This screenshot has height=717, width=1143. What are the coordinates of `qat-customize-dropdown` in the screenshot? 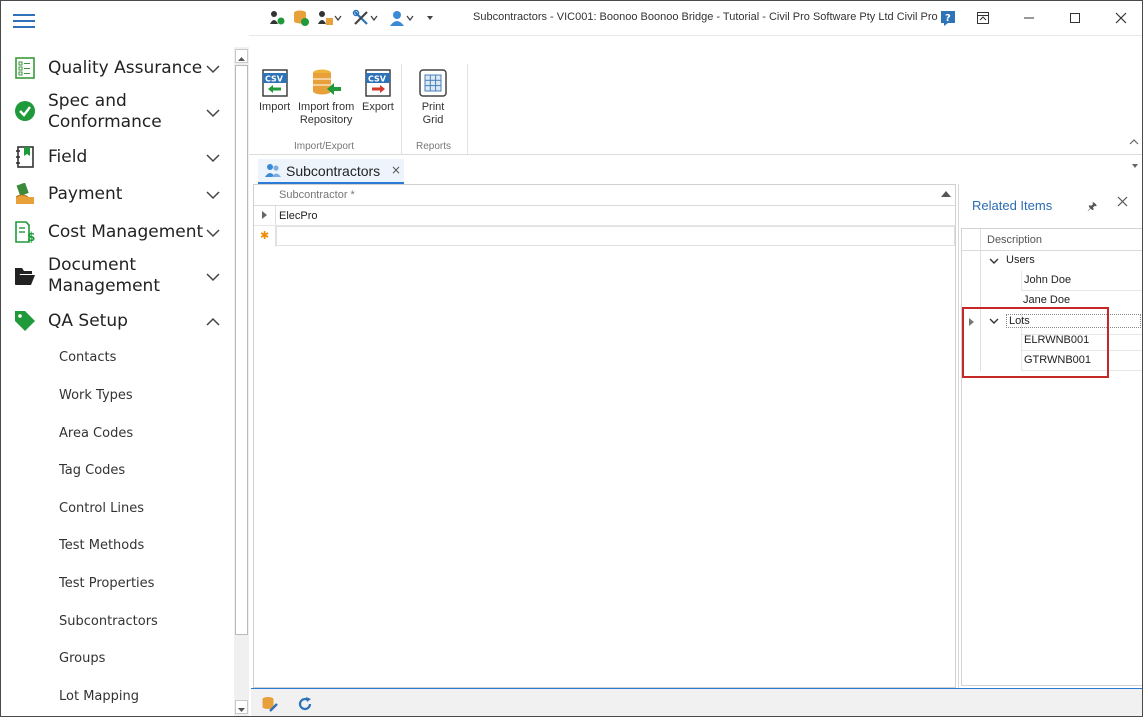 It's located at (430, 18).